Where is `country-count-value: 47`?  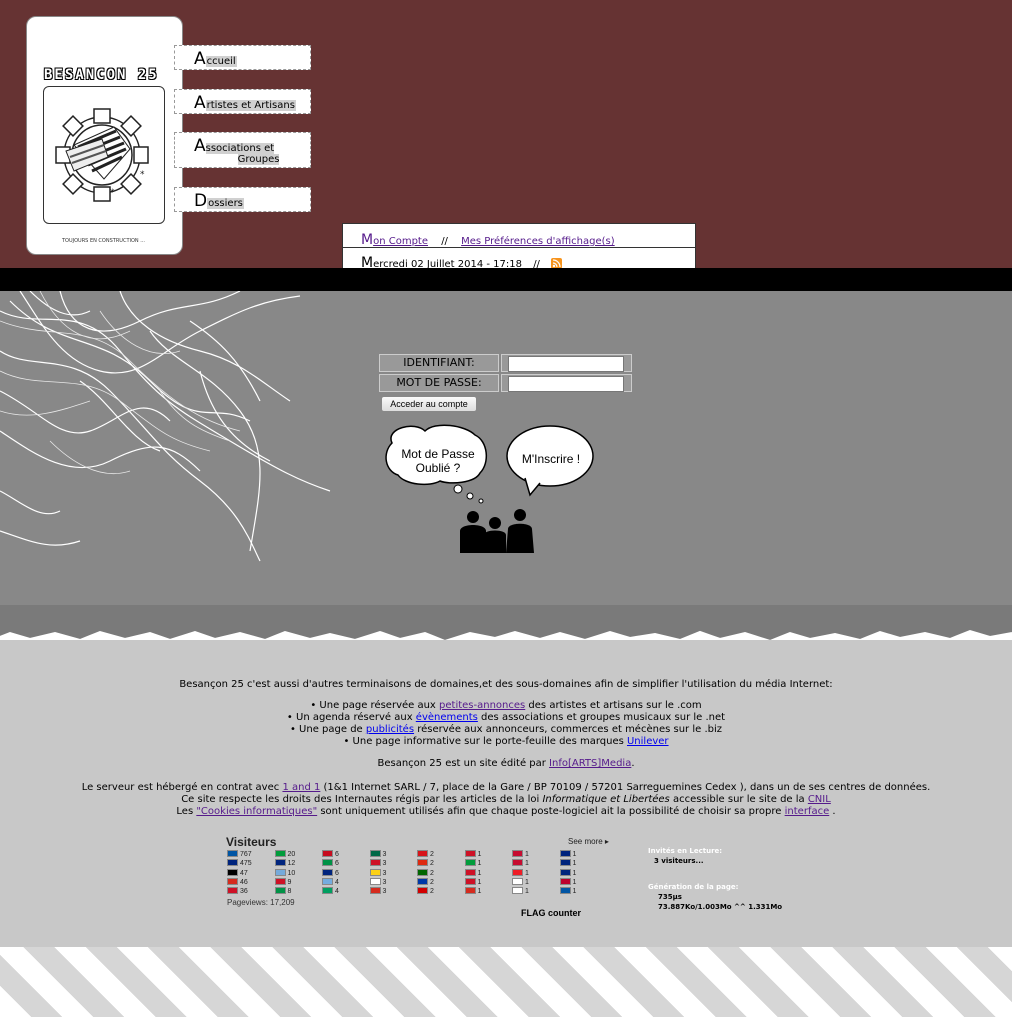
country-count-value: 47 is located at coordinates (244, 873).